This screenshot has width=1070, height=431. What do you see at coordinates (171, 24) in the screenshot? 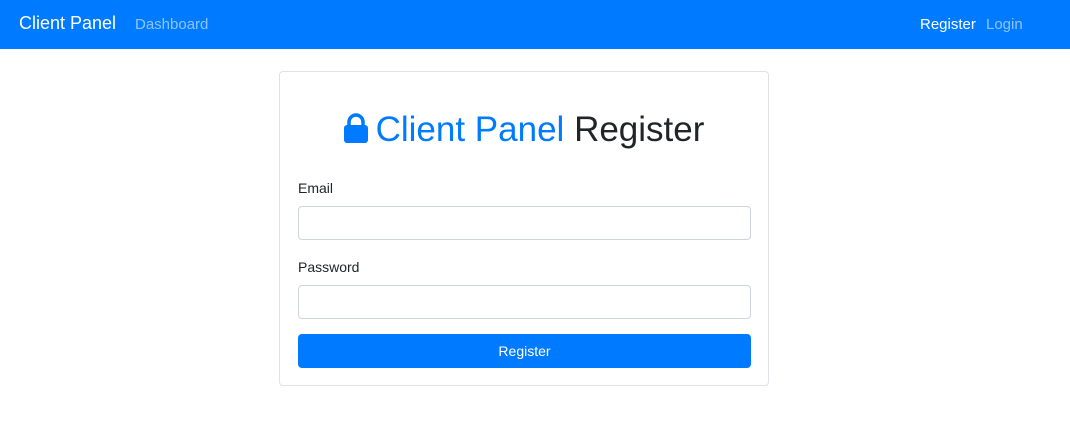
I see `nav-link-dashboard: Dashboard` at bounding box center [171, 24].